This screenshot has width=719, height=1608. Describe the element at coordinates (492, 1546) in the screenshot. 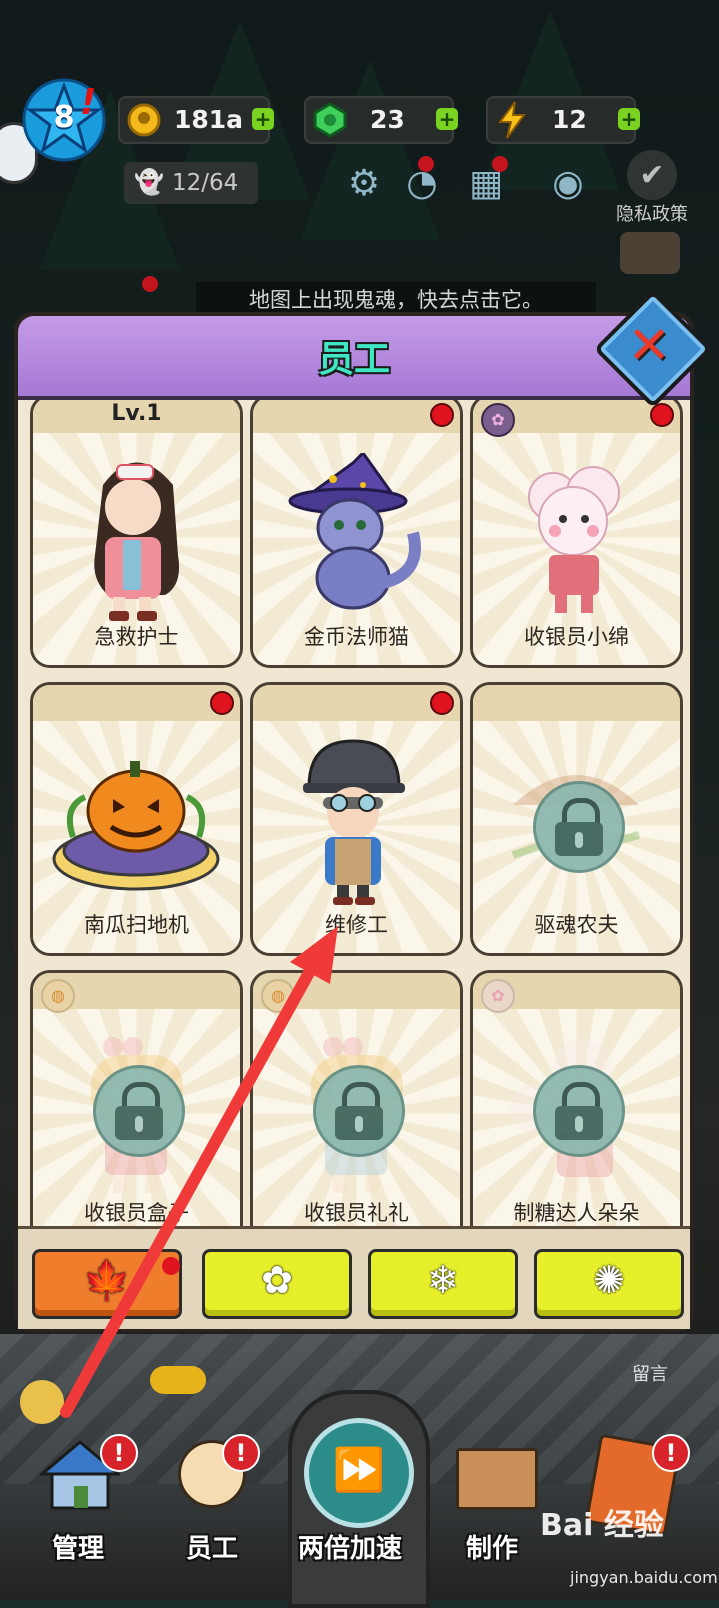

I see `nav-make-label: 制作` at that location.